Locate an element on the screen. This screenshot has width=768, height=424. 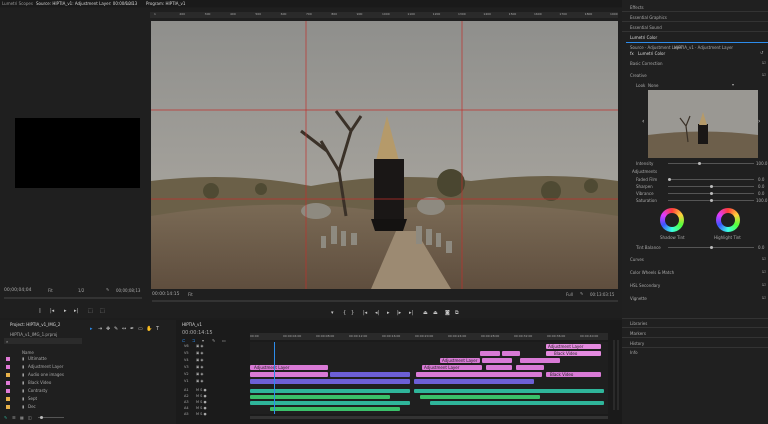
vibrance-value: 0.0 is located at coordinates (761, 193).